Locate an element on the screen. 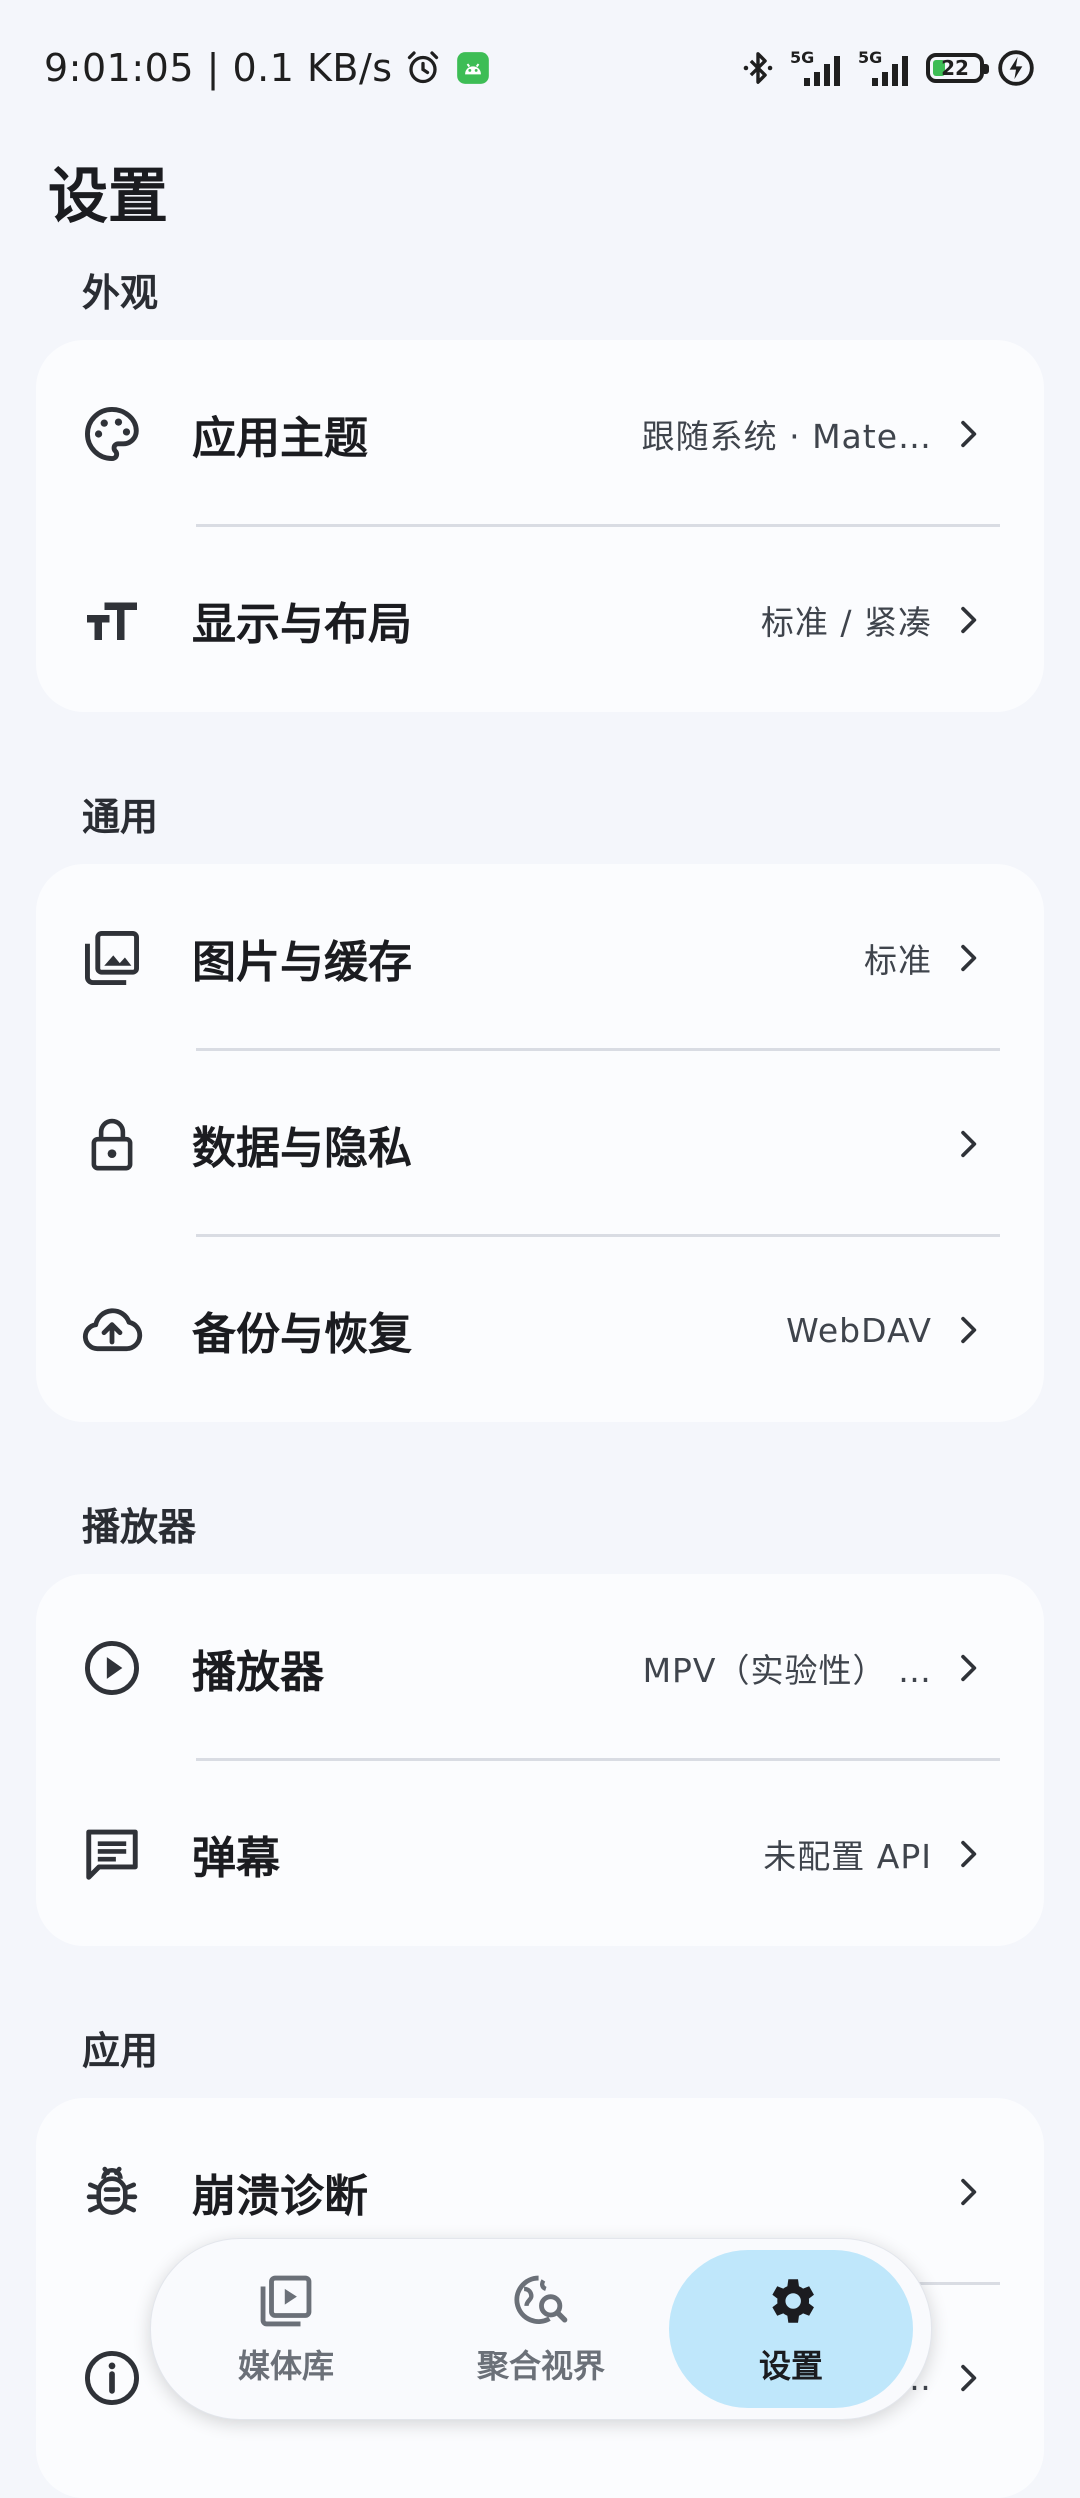  status-time: 9:01:05 | 0.1 KB/s is located at coordinates (218, 68).